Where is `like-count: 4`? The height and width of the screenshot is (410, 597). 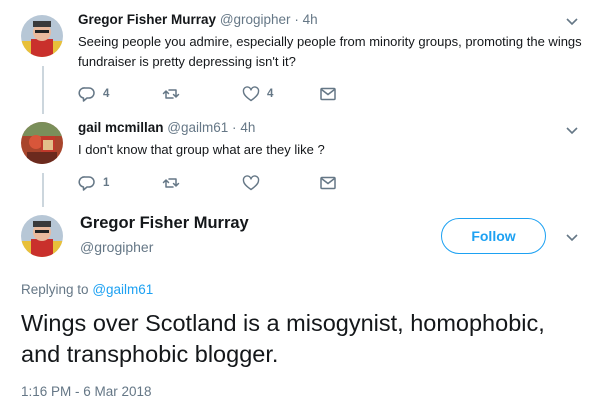 like-count: 4 is located at coordinates (270, 94).